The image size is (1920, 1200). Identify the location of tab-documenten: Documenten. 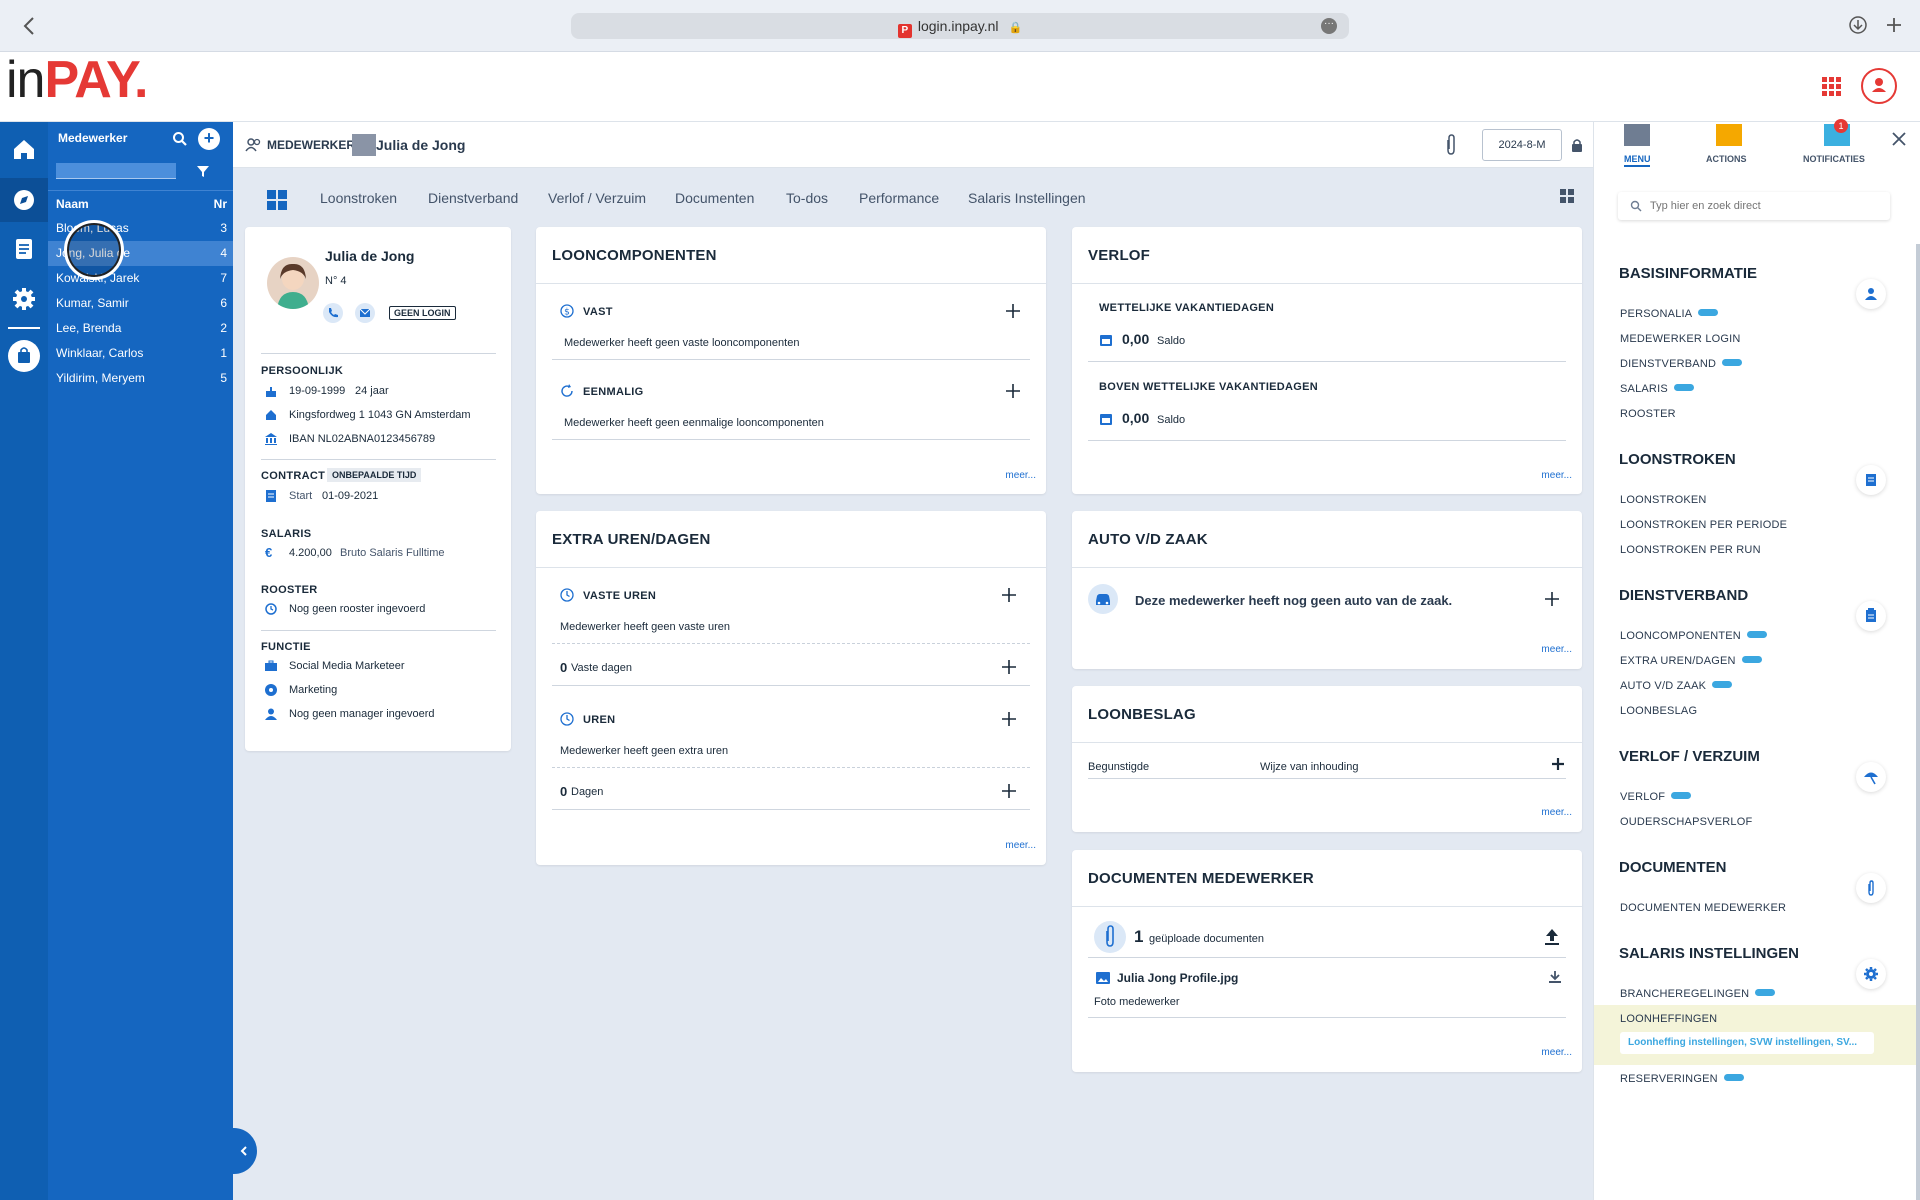
(714, 198).